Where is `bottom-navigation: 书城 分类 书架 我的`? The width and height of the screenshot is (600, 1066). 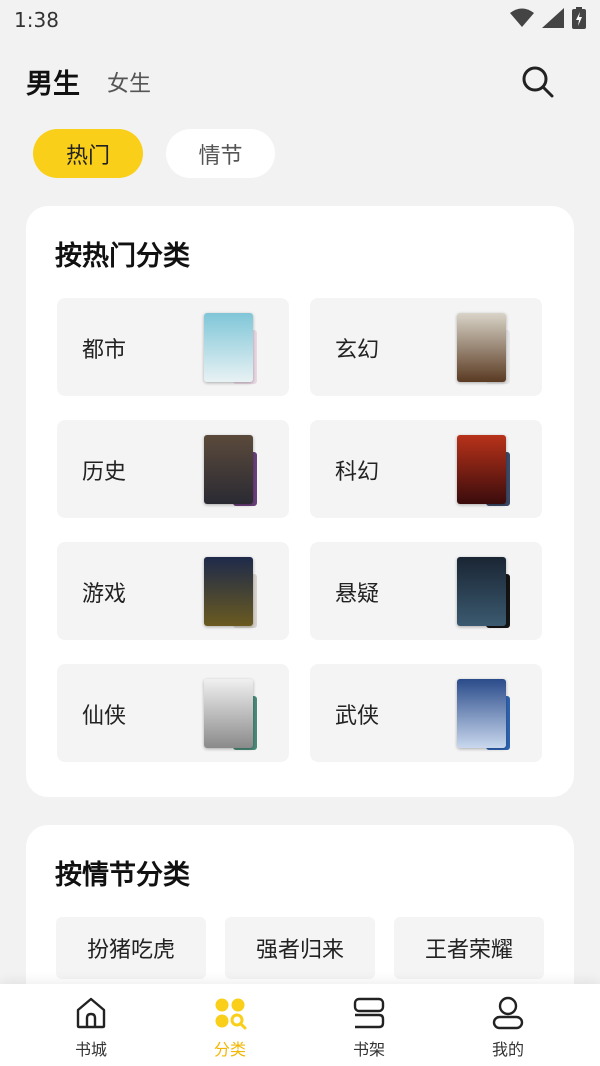
bottom-navigation: 书城 分类 书架 我的 is located at coordinates (300, 1025).